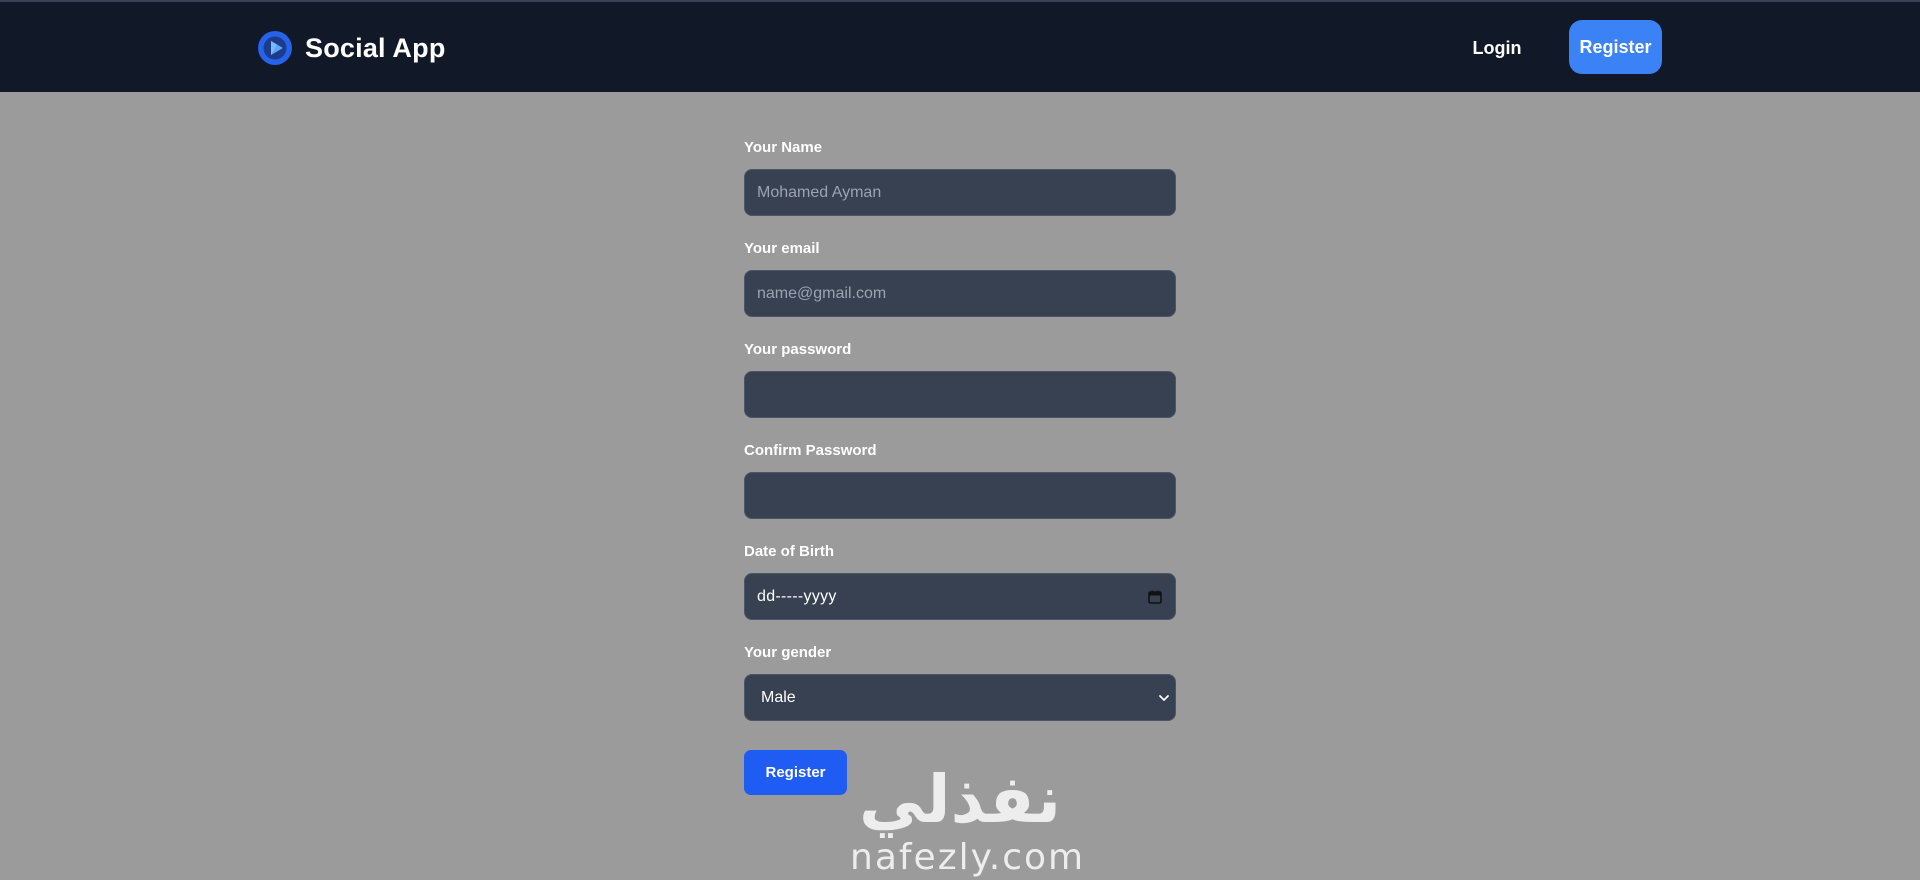  Describe the element at coordinates (783, 147) in the screenshot. I see `name-label: Your Name` at that location.